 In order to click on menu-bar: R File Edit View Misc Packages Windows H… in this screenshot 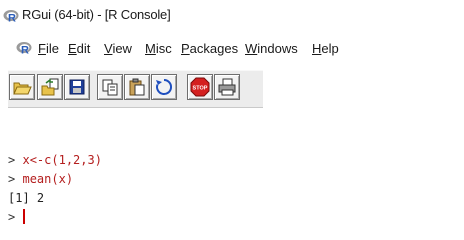, I will do `click(232, 48)`.